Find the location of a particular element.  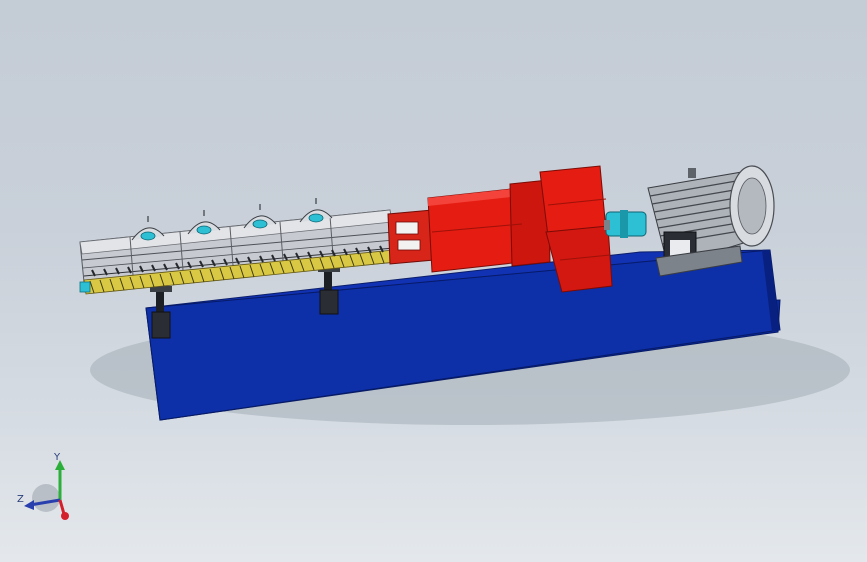

triad-sphere is located at coordinates (46, 498).